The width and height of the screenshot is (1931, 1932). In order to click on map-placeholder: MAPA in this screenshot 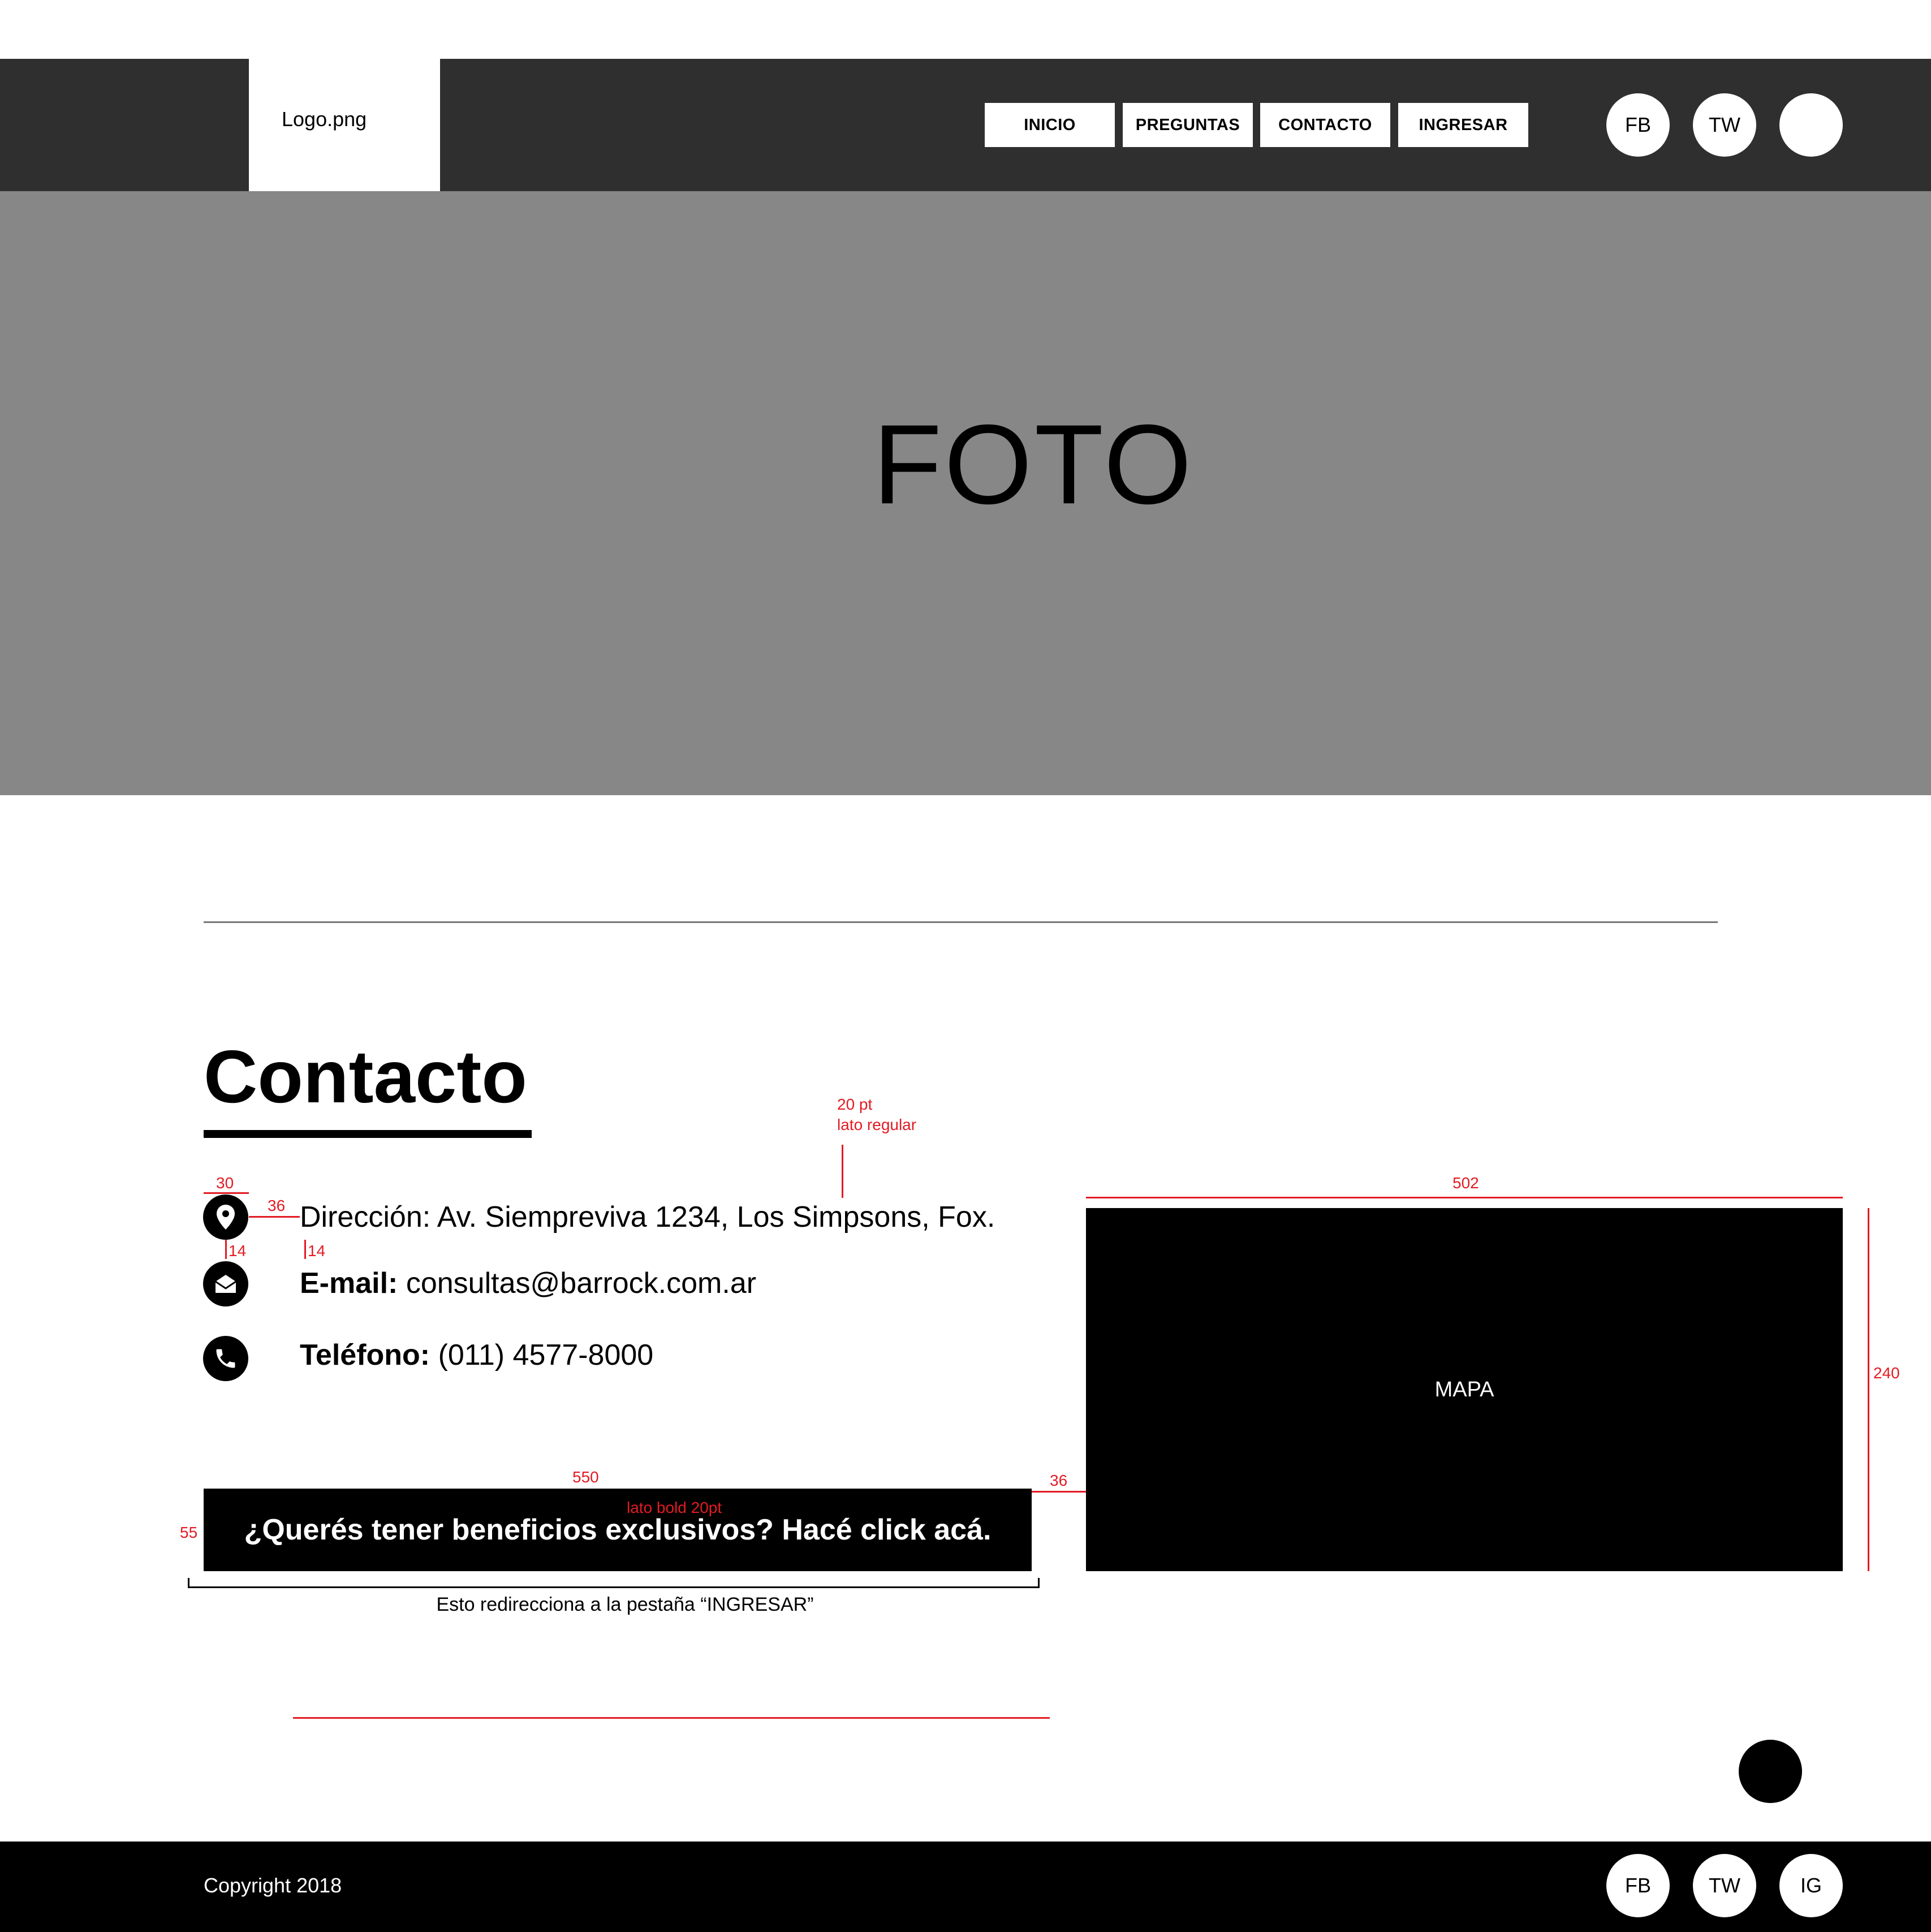, I will do `click(1464, 1389)`.